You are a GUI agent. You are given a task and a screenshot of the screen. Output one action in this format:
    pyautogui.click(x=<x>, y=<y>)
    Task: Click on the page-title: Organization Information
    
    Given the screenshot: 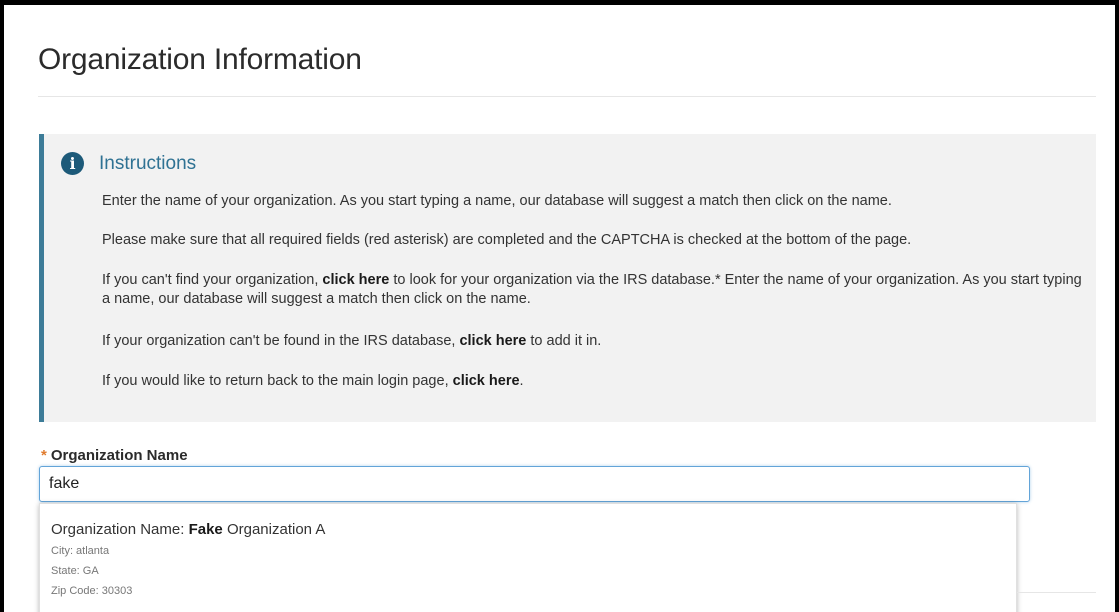 What is the action you would take?
    pyautogui.click(x=200, y=59)
    